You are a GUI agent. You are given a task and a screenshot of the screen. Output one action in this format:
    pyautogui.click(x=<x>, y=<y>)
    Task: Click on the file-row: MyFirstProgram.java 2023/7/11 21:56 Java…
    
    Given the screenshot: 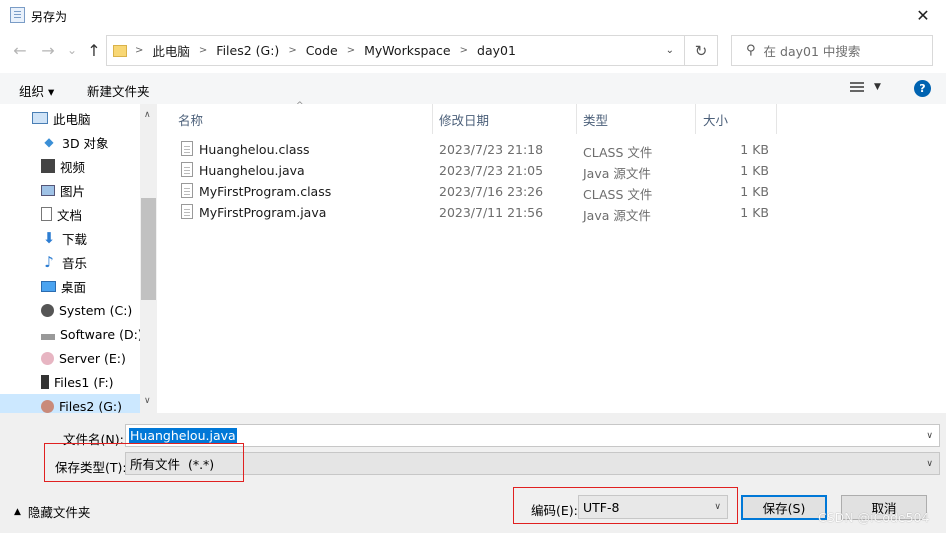 What is the action you would take?
    pyautogui.click(x=476, y=212)
    